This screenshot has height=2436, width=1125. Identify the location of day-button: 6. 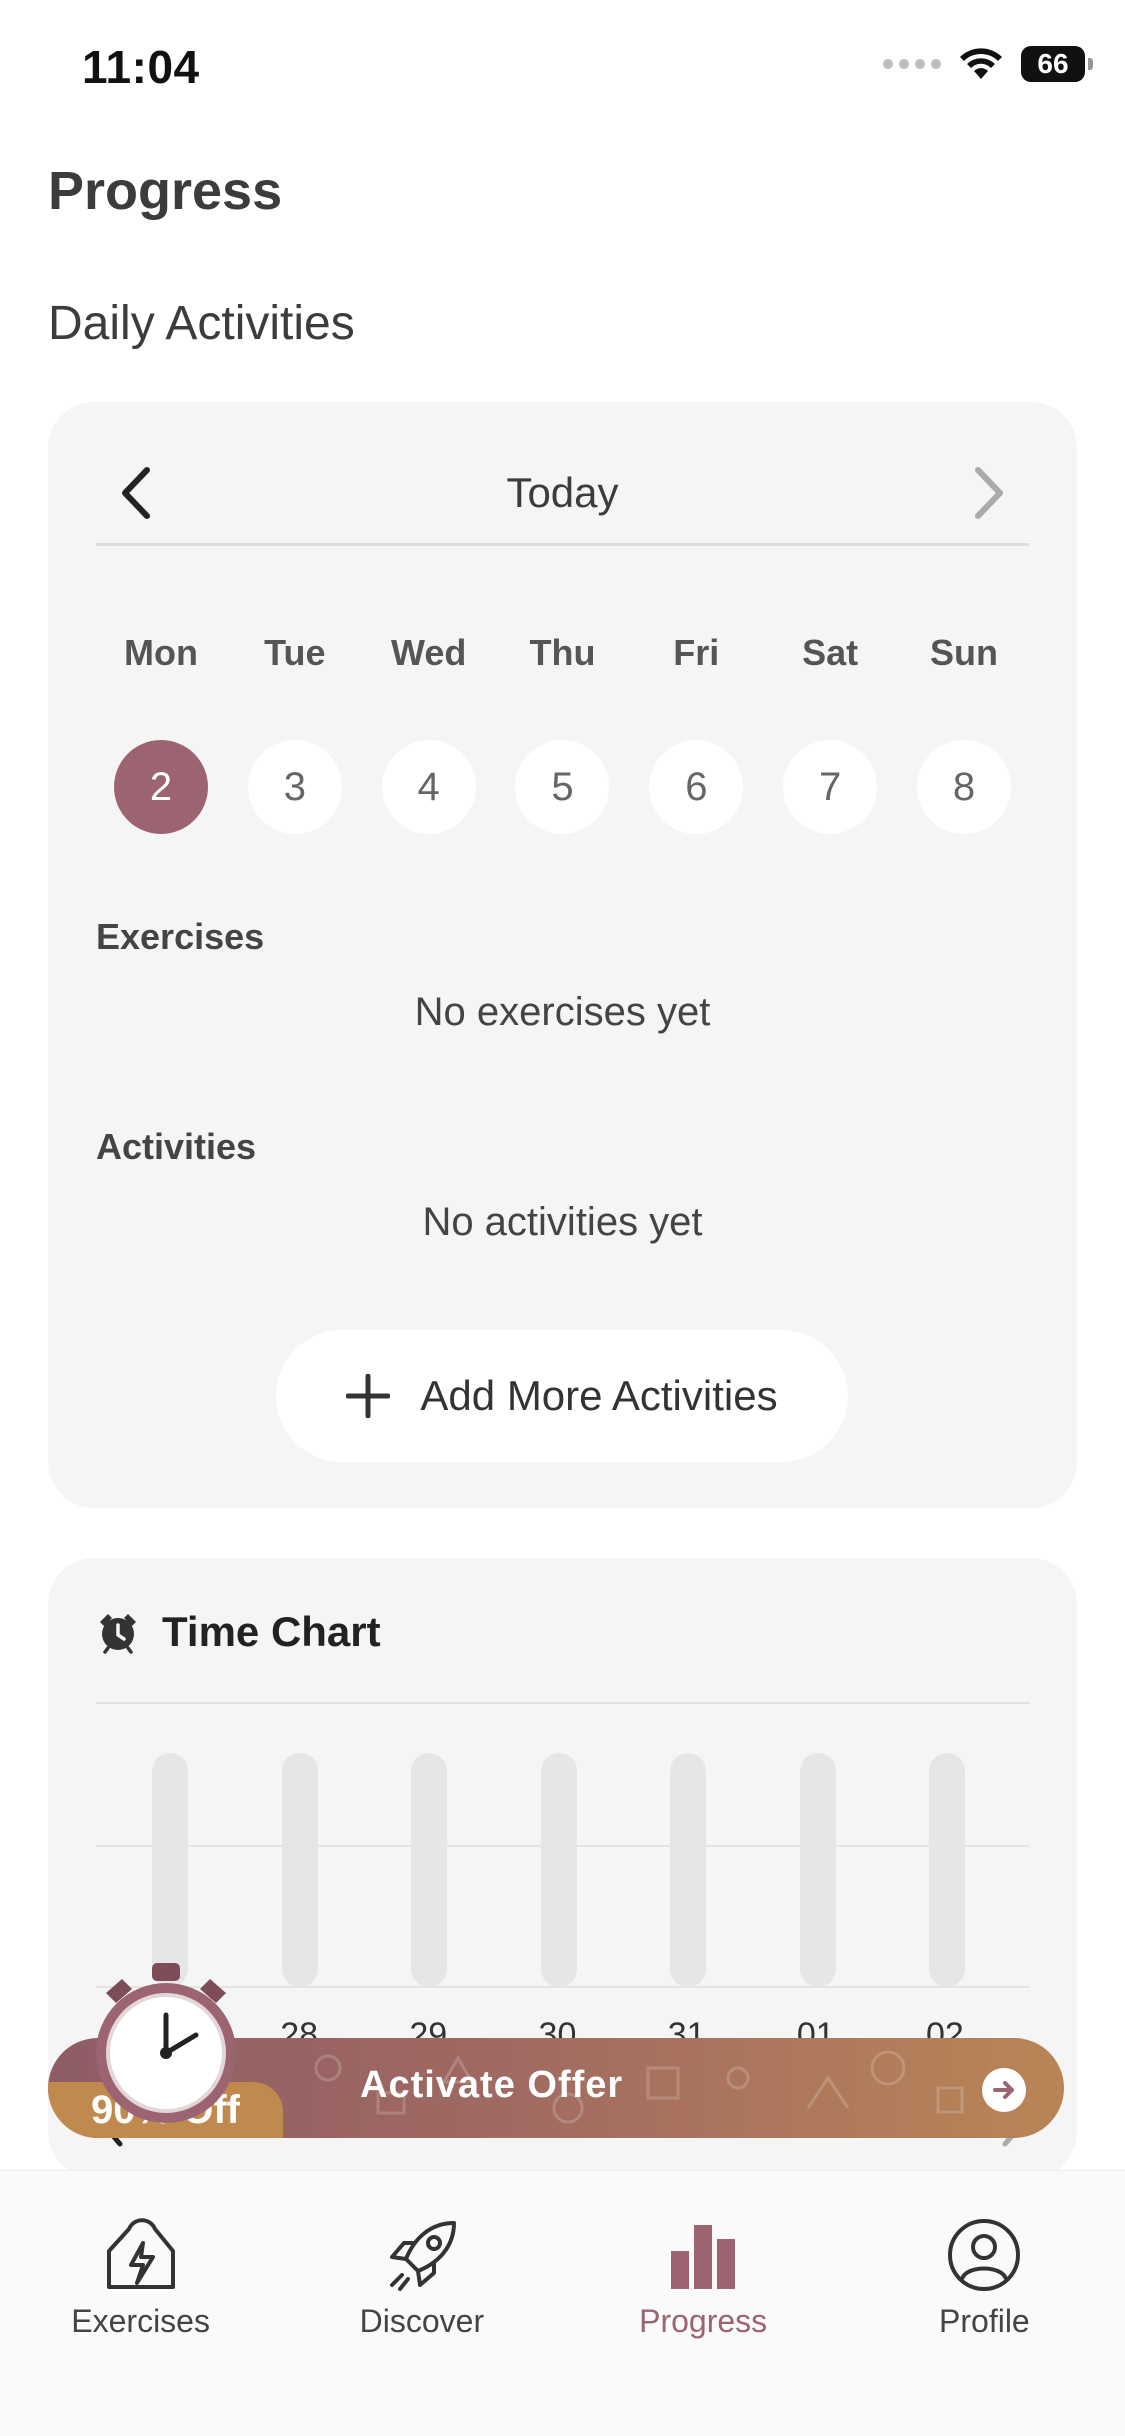
(696, 787).